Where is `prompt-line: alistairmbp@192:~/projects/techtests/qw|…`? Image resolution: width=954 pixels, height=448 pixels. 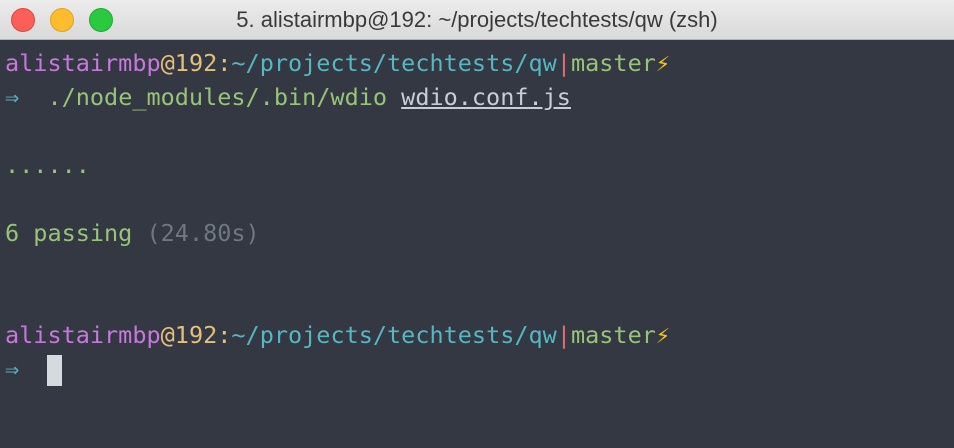 prompt-line: alistairmbp@192:~/projects/techtests/qw|… is located at coordinates (337, 63).